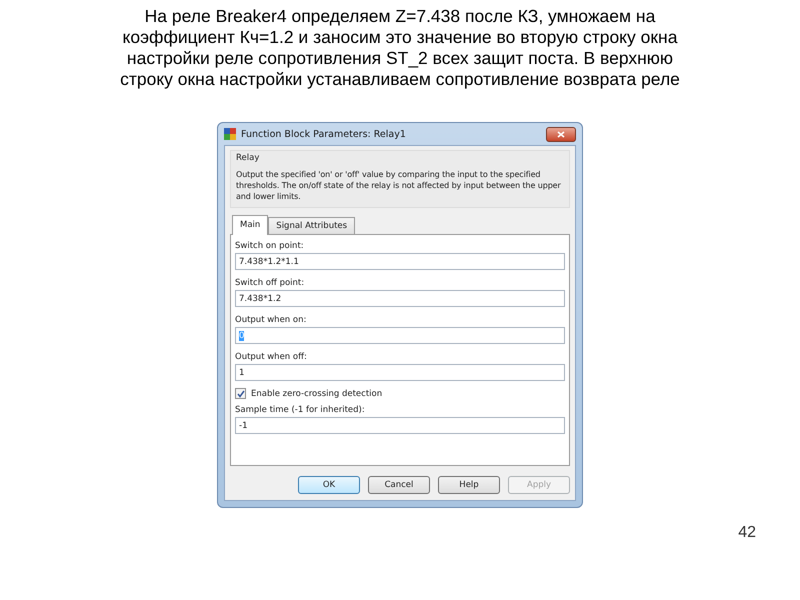 This screenshot has width=800, height=600. Describe the element at coordinates (300, 410) in the screenshot. I see `field-label: Sample time (-1 for inherited):` at that location.